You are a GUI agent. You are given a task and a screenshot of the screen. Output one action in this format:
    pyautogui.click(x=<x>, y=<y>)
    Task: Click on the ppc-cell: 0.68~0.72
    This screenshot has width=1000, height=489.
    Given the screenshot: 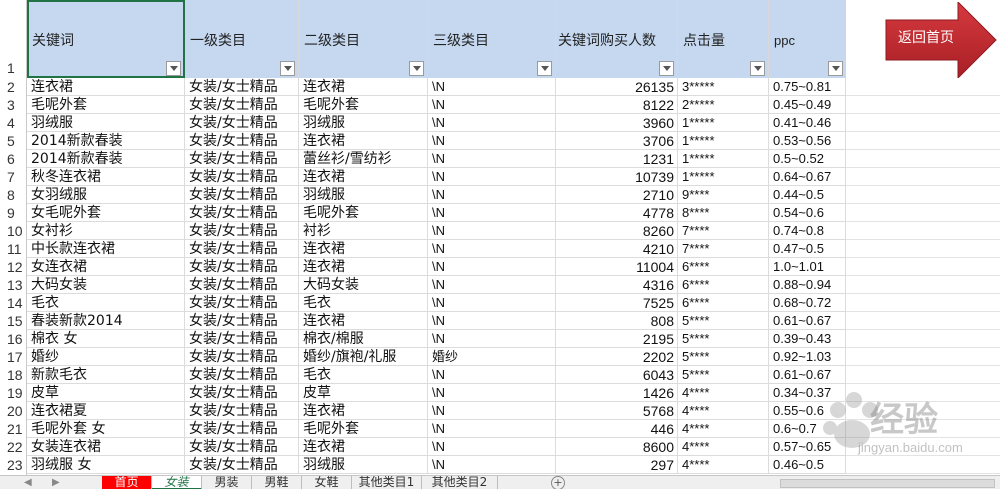 What is the action you would take?
    pyautogui.click(x=807, y=303)
    